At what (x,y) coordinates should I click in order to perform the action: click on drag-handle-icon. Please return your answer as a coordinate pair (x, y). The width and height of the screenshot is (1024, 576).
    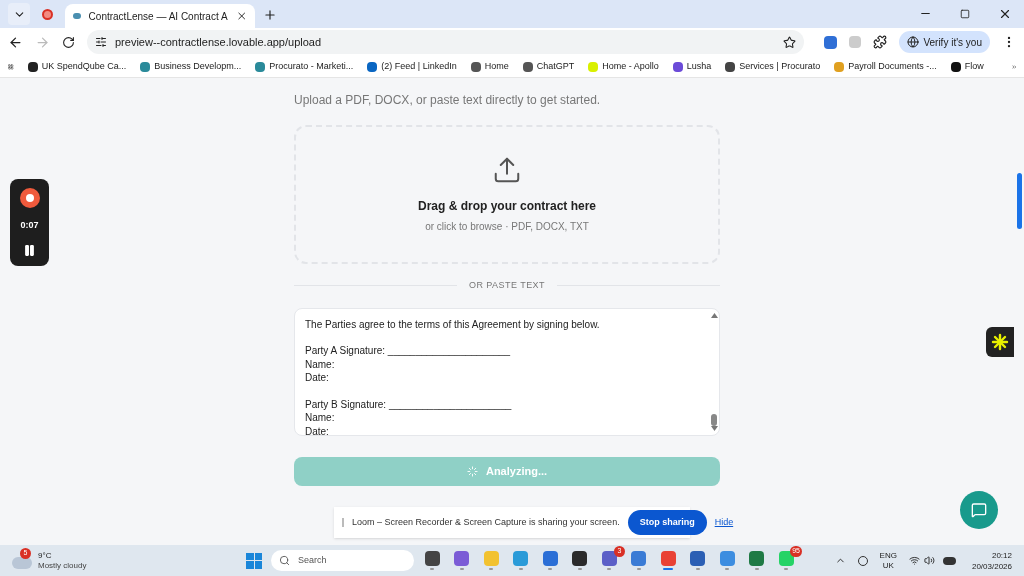
    Looking at the image, I should click on (343, 522).